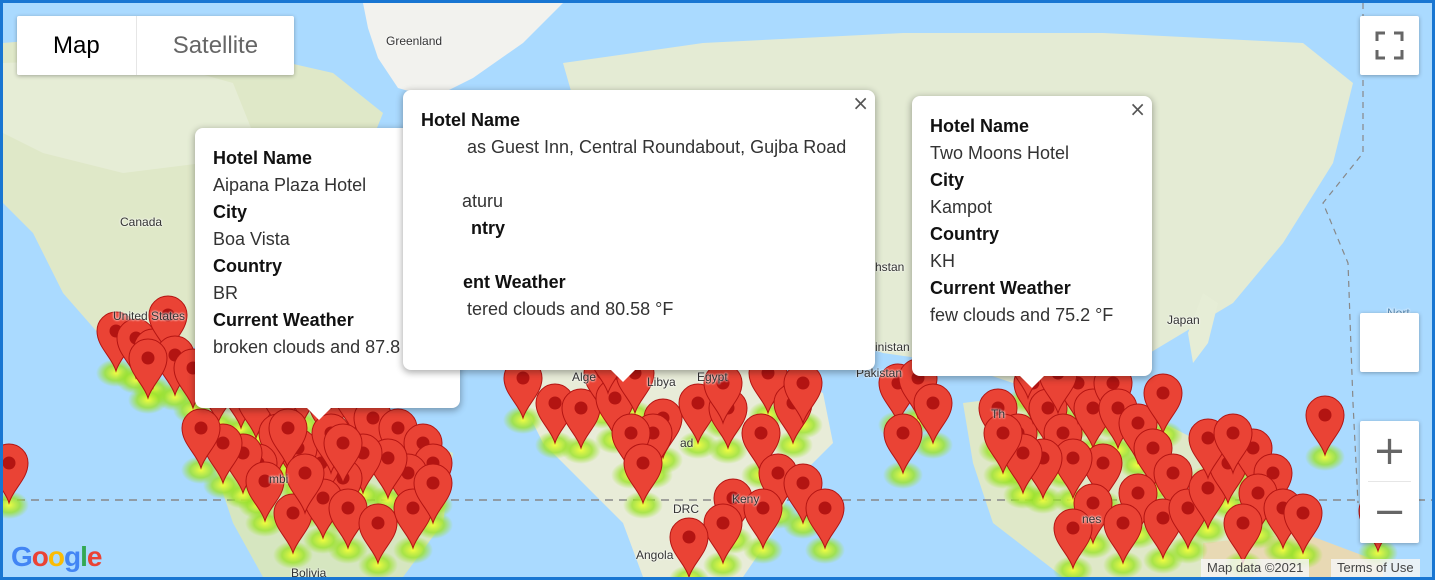  What do you see at coordinates (661, 382) in the screenshot?
I see `label-libya: Libya` at bounding box center [661, 382].